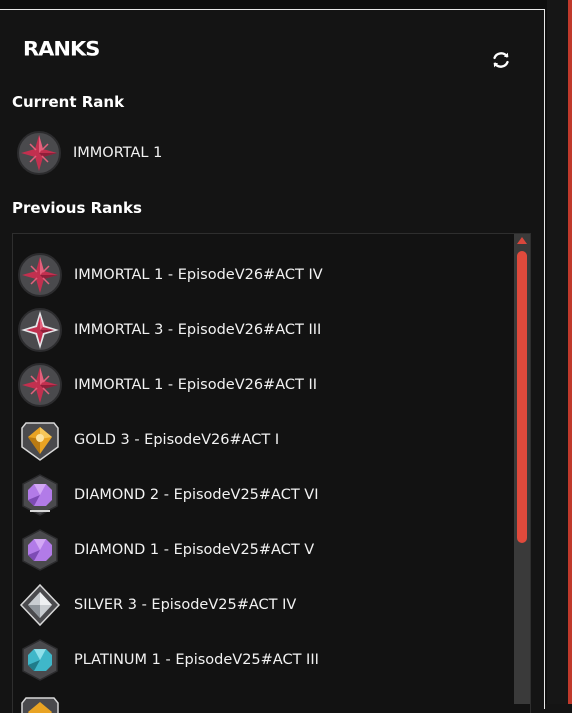 This screenshot has height=713, width=572. What do you see at coordinates (40, 330) in the screenshot?
I see `immortal-3-rank-icon` at bounding box center [40, 330].